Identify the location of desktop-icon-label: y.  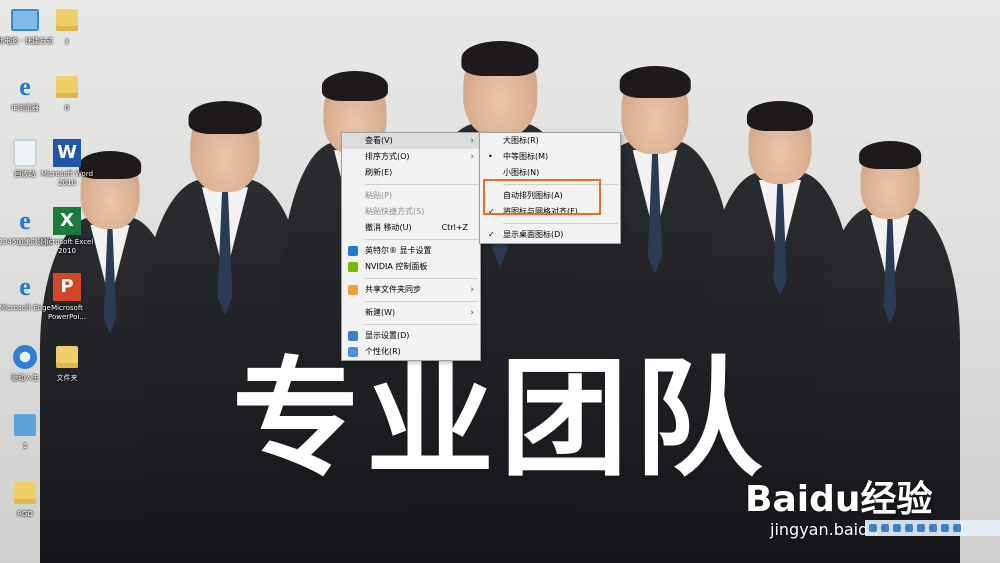
(67, 41).